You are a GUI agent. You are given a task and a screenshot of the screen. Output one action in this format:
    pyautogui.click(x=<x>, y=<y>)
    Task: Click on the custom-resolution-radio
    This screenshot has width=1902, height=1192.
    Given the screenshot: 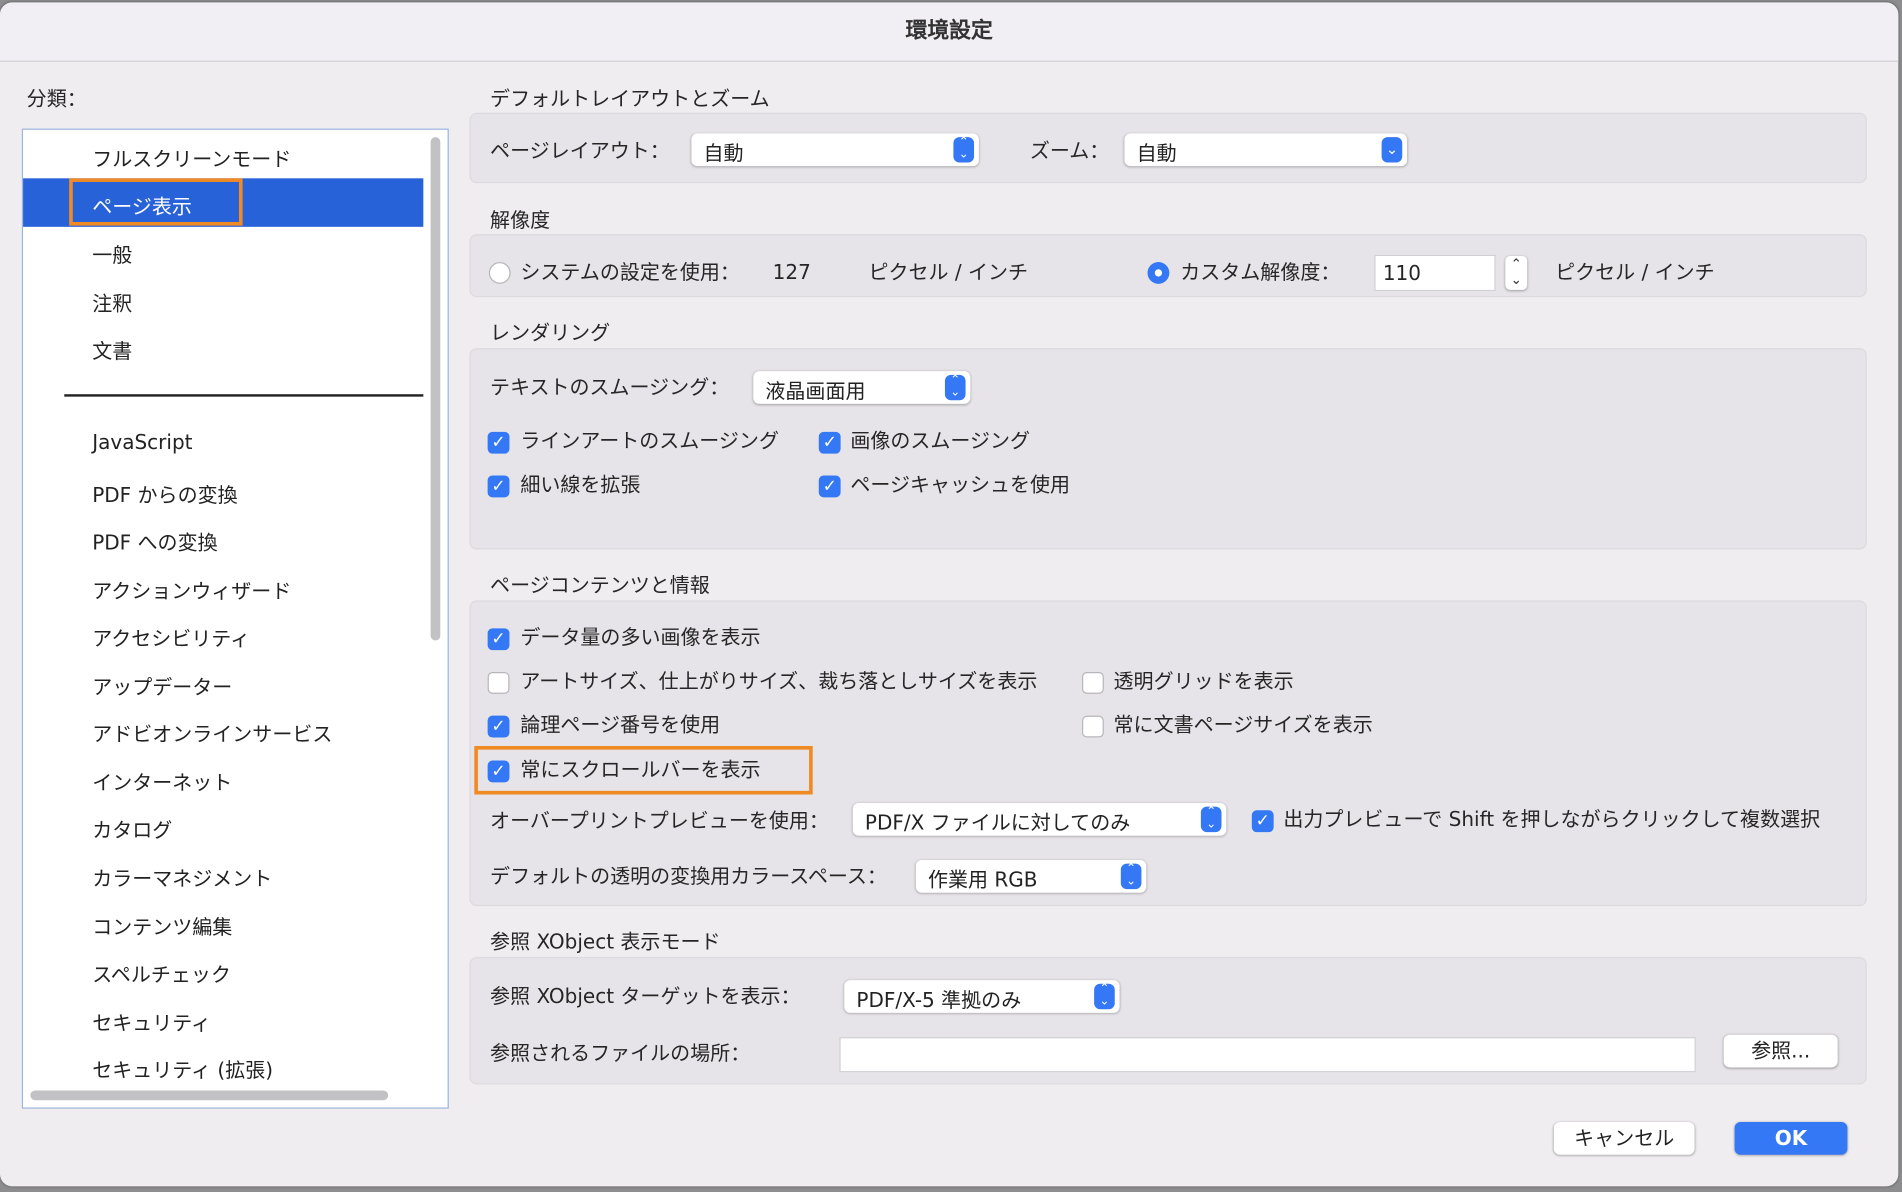 What is the action you would take?
    pyautogui.click(x=1158, y=273)
    